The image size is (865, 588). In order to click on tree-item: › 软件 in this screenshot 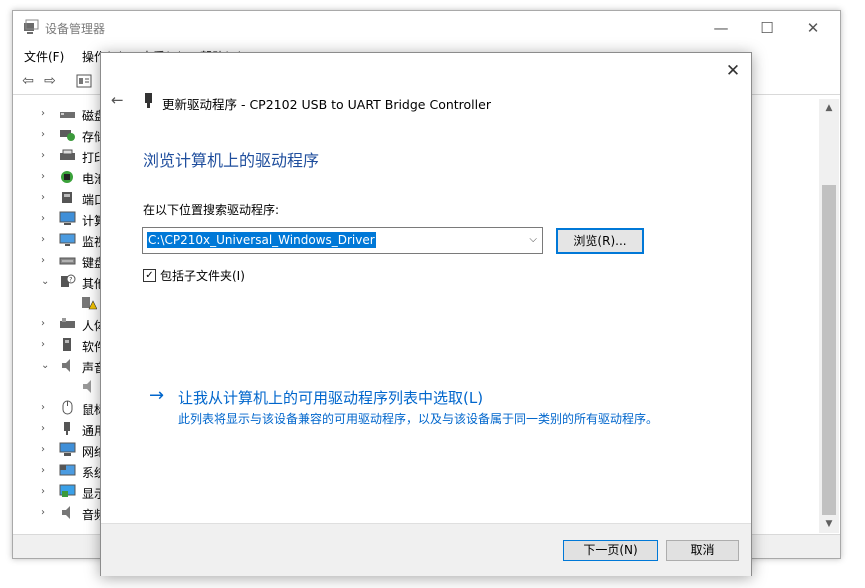, I will do `click(63, 345)`.